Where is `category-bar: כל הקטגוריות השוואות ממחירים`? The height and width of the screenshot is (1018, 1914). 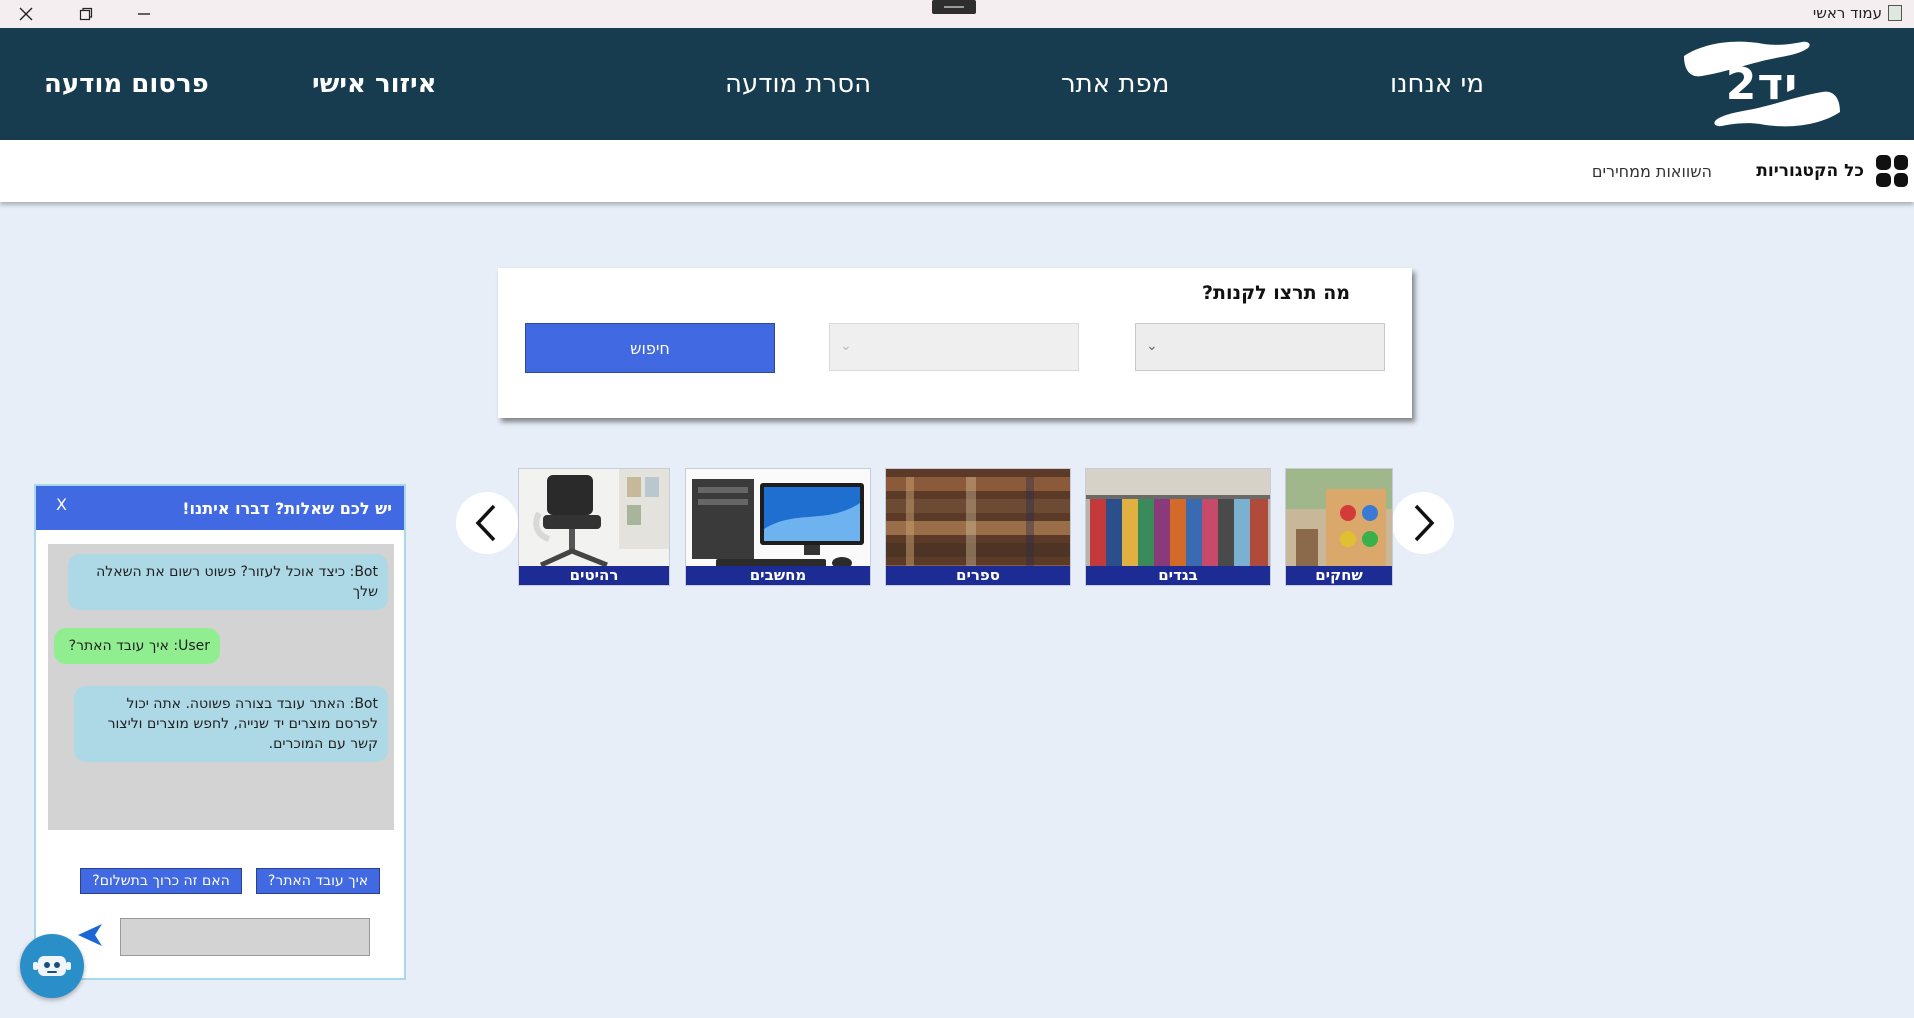
category-bar: כל הקטגוריות השוואות ממחירים is located at coordinates (957, 171).